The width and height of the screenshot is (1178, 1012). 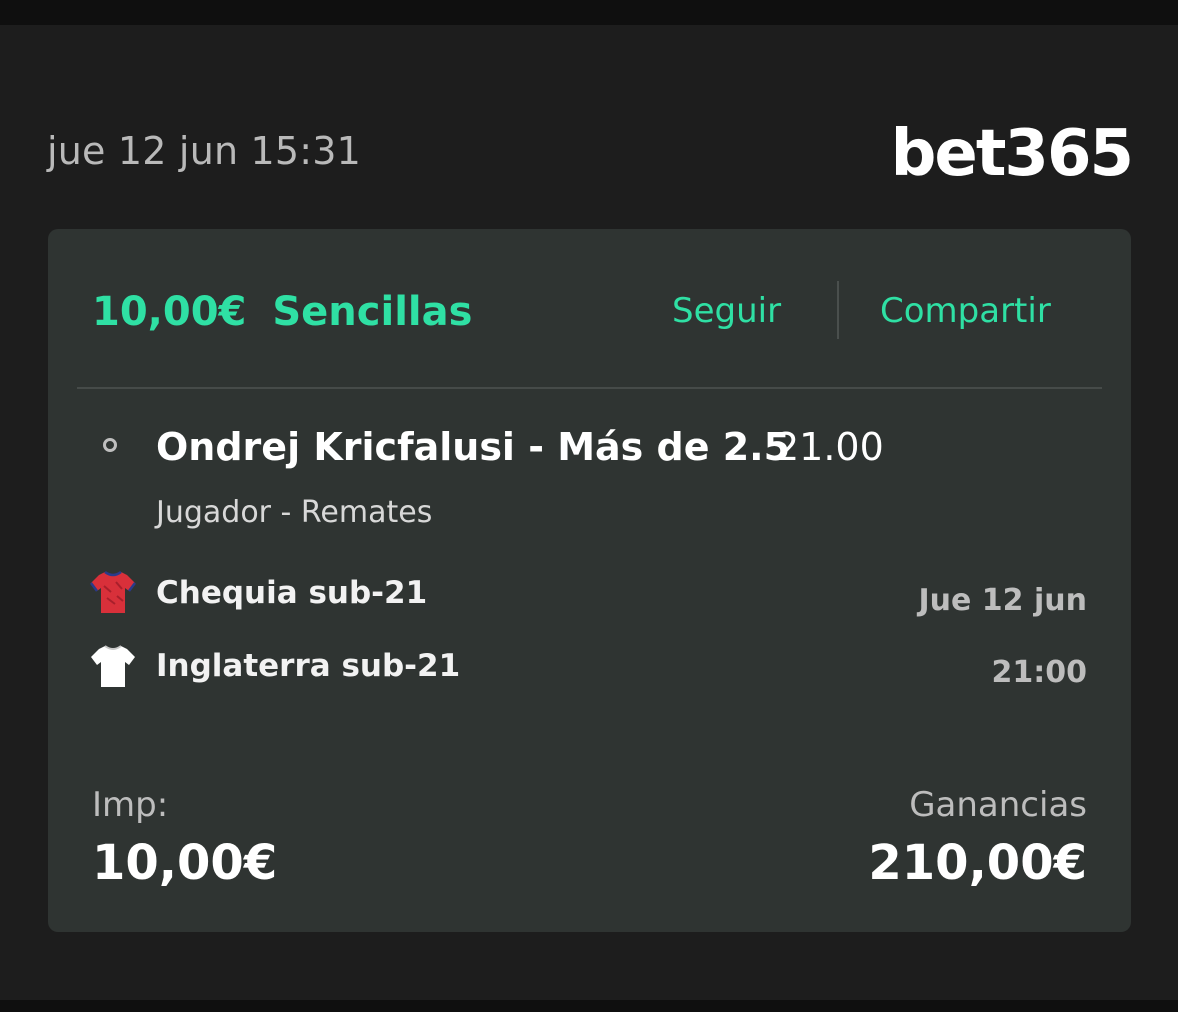 I want to click on selection-odds: 21.00, so click(x=829, y=447).